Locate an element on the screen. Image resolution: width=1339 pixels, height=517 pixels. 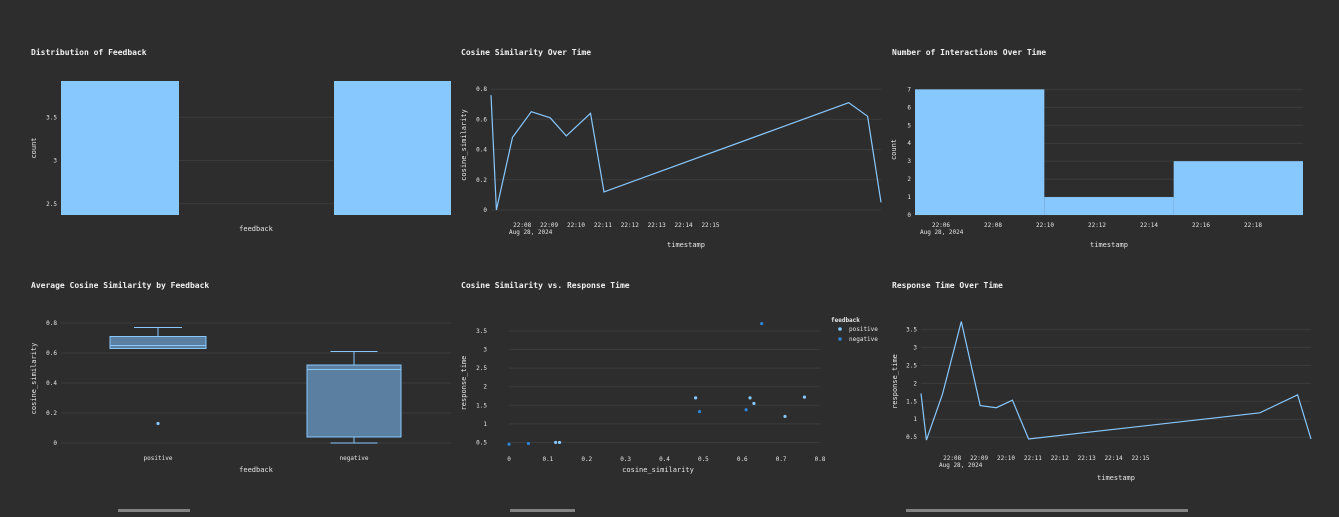
x-tick-label: 0.7 is located at coordinates (781, 459).